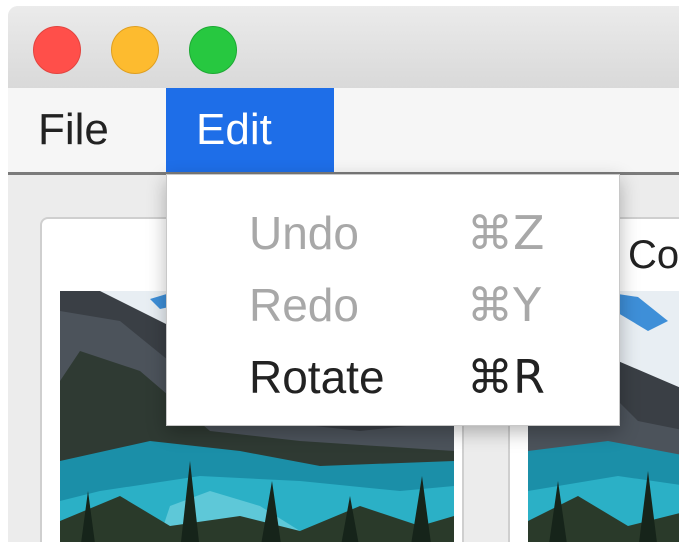  I want to click on undo-label: Undo, so click(304, 233).